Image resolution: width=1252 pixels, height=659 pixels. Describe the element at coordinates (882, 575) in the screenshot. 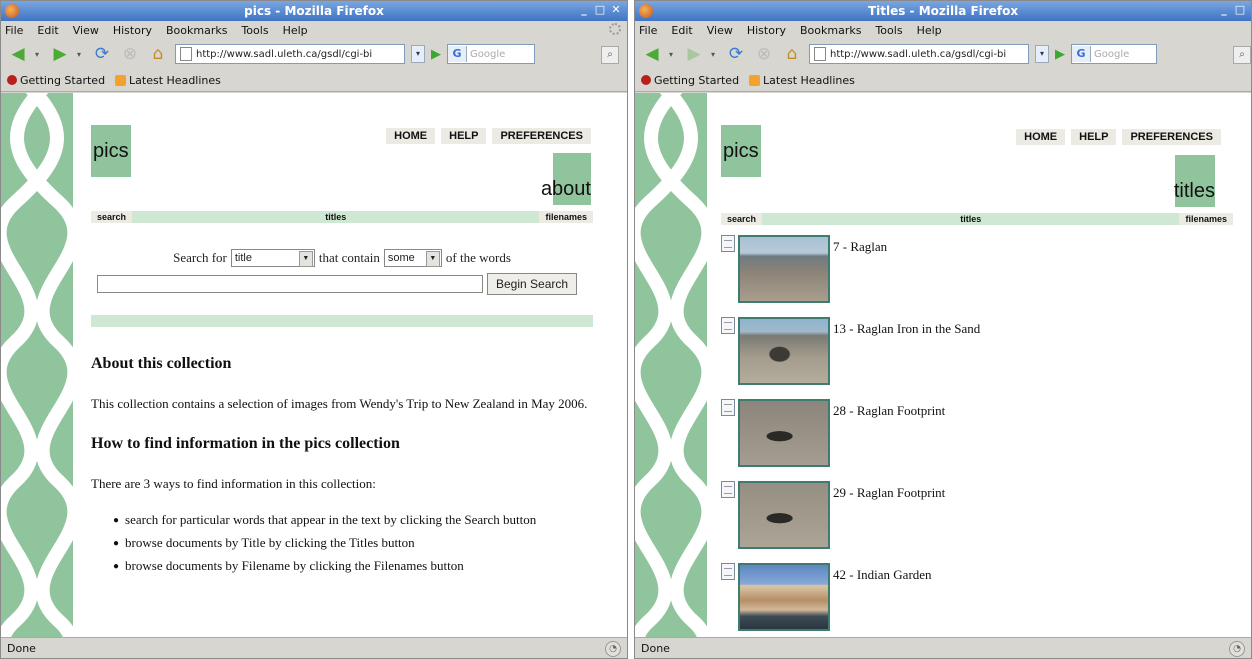

I see `result-title: 42 - Indian Garden` at that location.